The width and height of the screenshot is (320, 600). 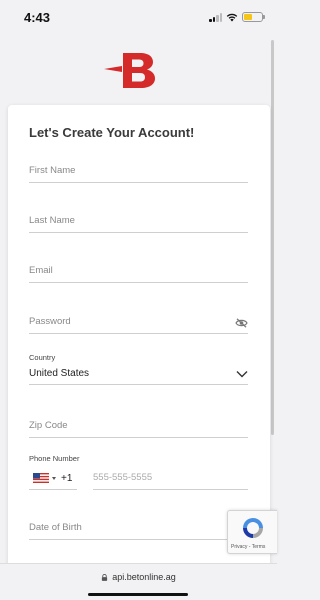 I want to click on home-indicator, so click(x=138, y=594).